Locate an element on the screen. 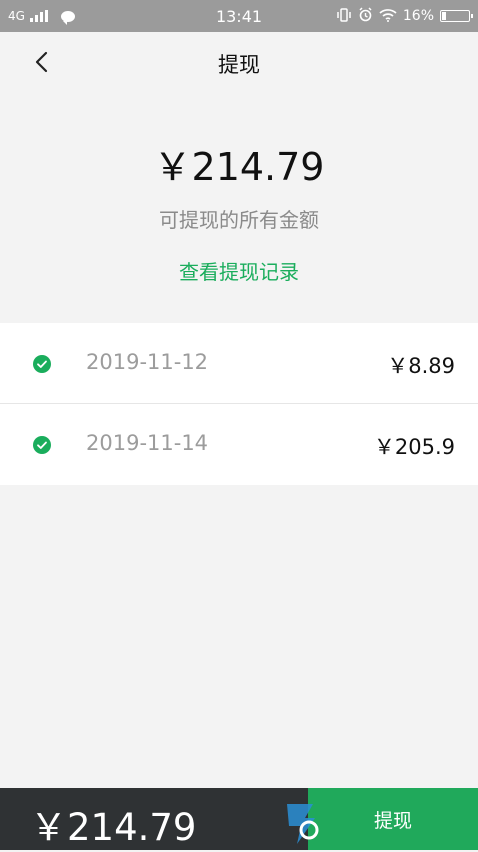 Image resolution: width=478 pixels, height=852 pixels. status-bar: 4G 13:41 16% is located at coordinates (239, 16).